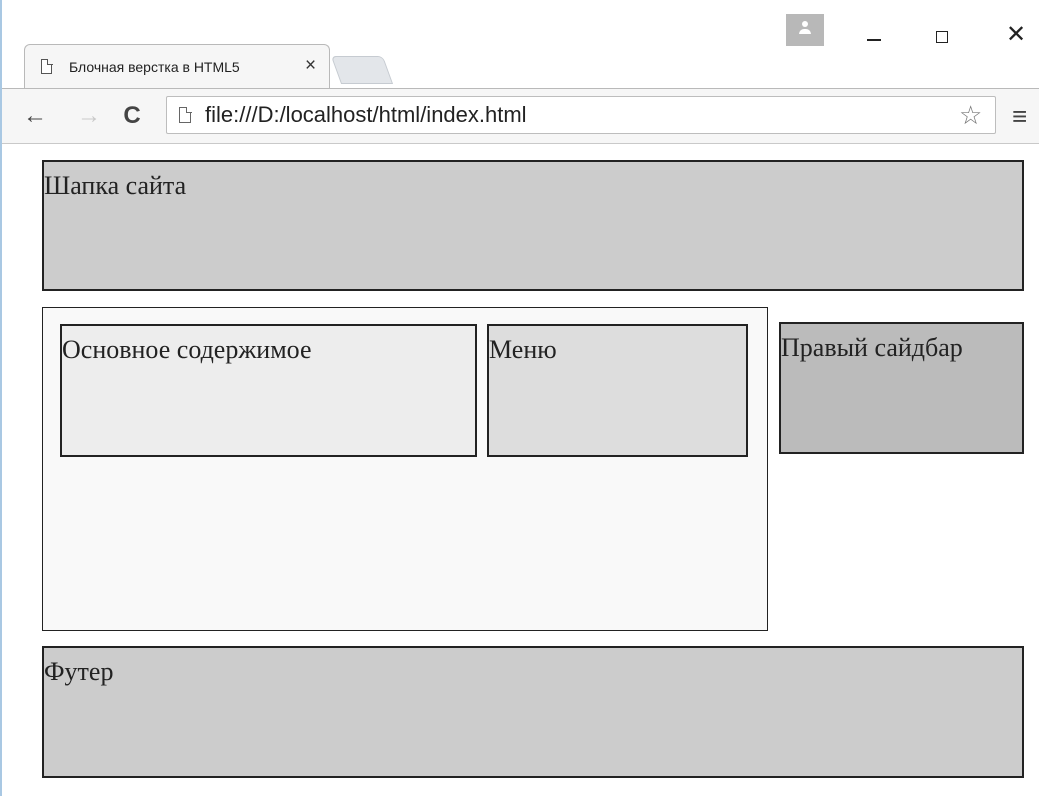 This screenshot has width=1039, height=796. What do you see at coordinates (362, 70) in the screenshot?
I see `new-tab-button` at bounding box center [362, 70].